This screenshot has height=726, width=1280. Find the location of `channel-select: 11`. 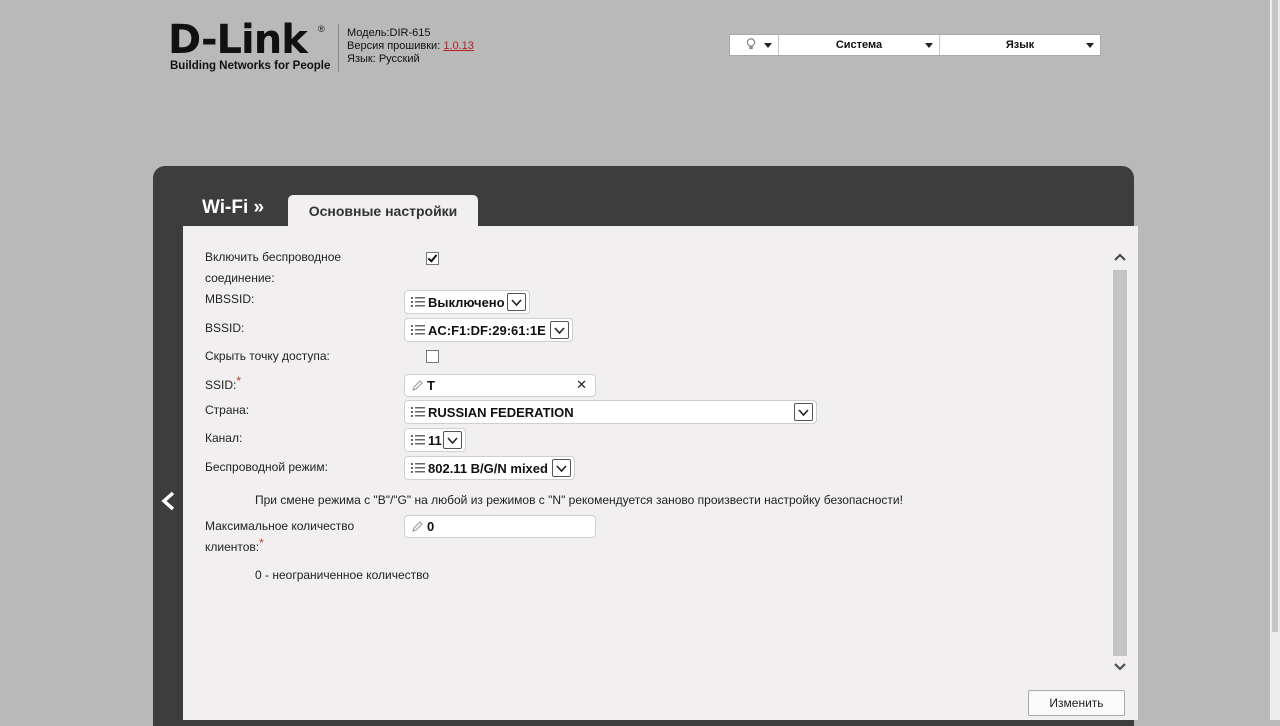

channel-select: 11 is located at coordinates (435, 440).